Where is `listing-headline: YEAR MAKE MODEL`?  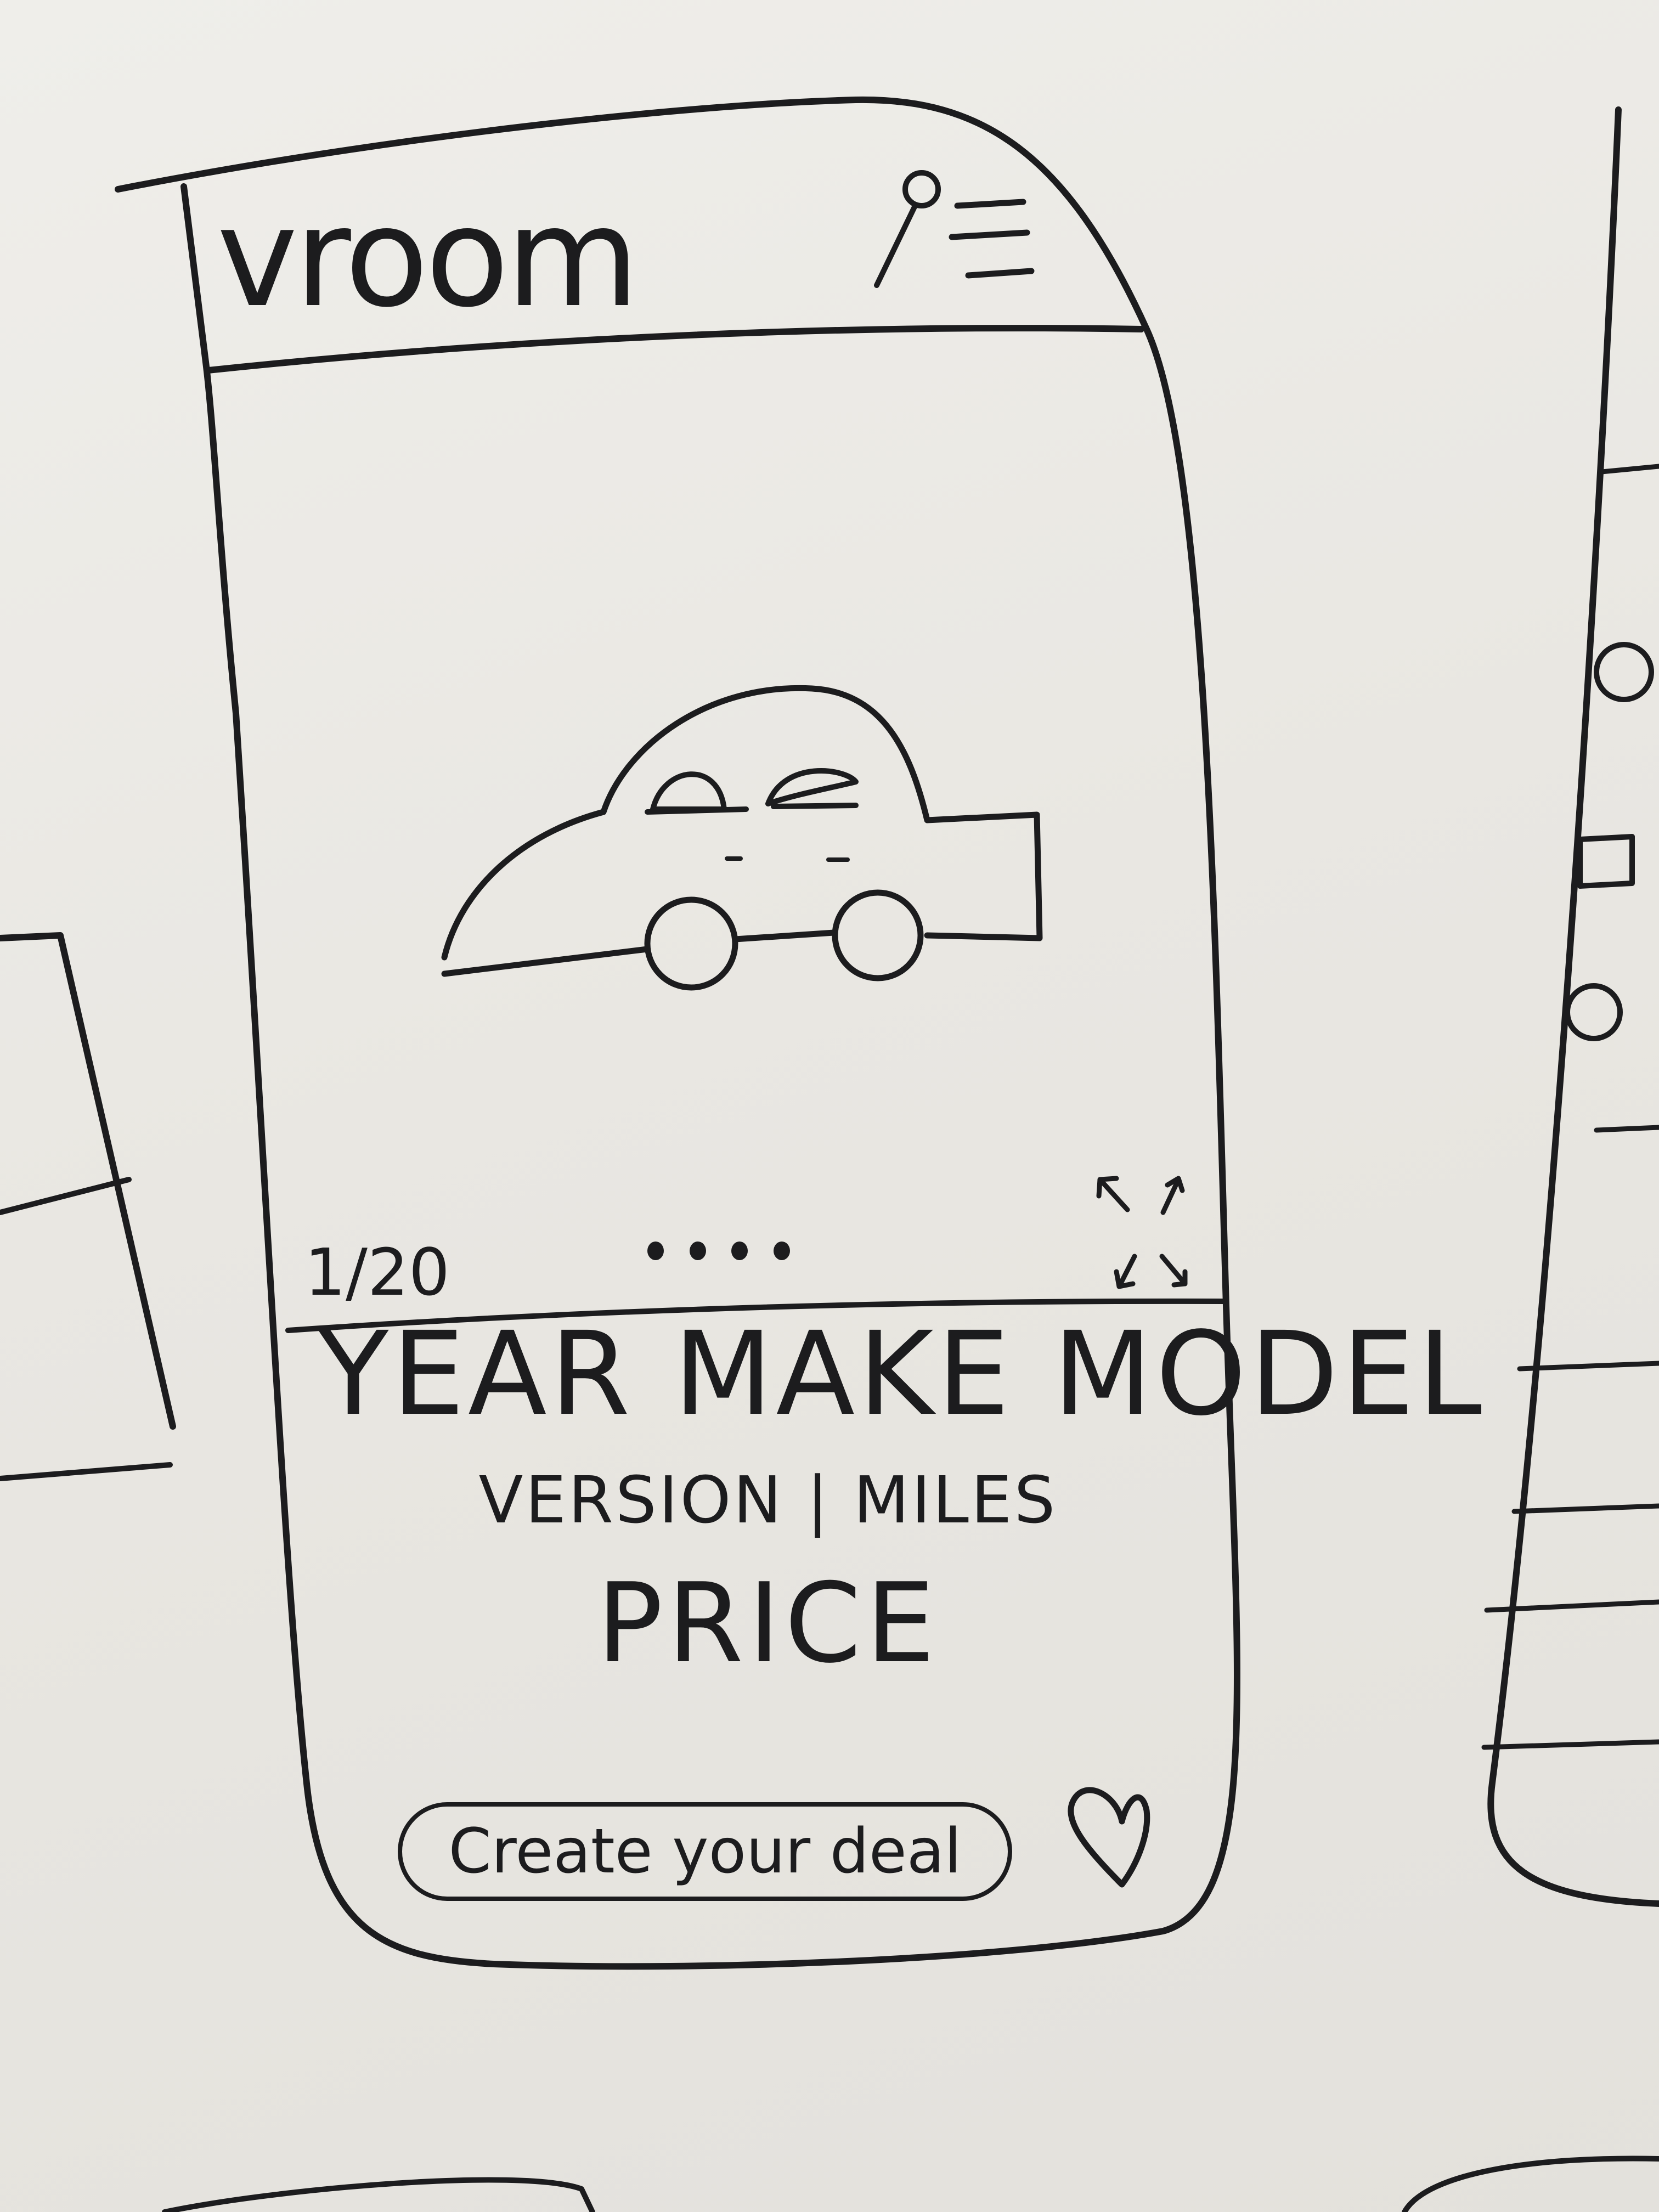 listing-headline: YEAR MAKE MODEL is located at coordinates (902, 1374).